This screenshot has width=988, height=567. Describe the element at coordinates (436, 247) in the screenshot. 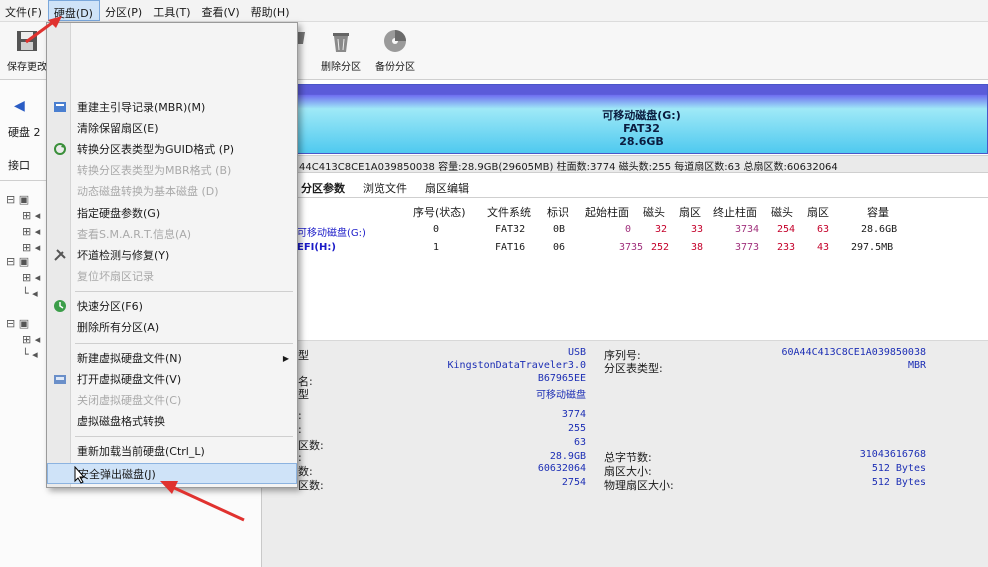

I see `row-index: 1` at that location.